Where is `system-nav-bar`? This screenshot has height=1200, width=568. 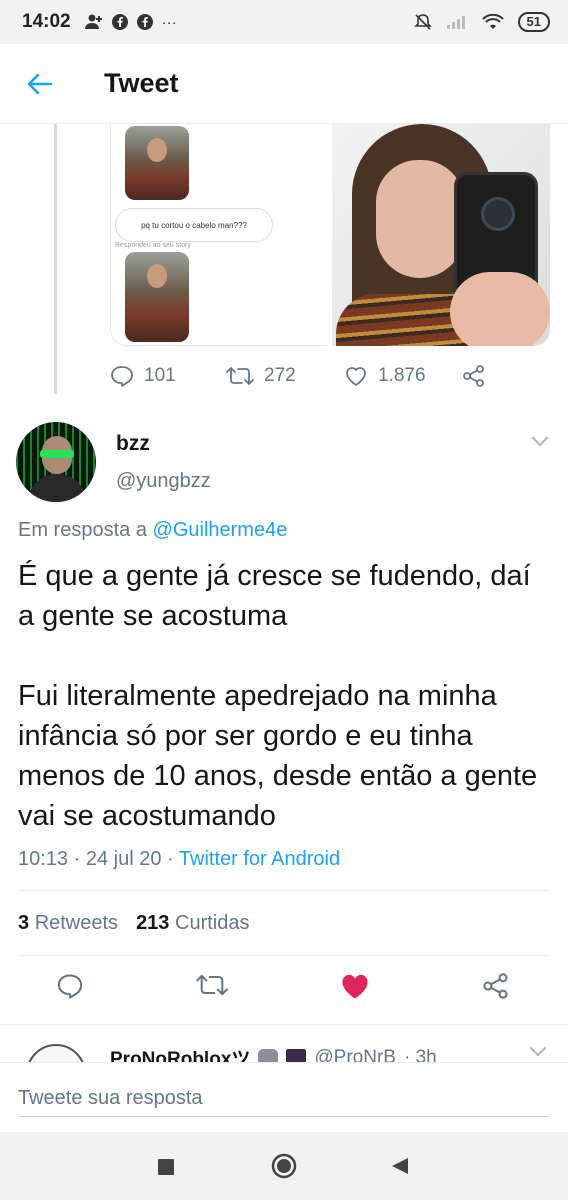 system-nav-bar is located at coordinates (284, 1166).